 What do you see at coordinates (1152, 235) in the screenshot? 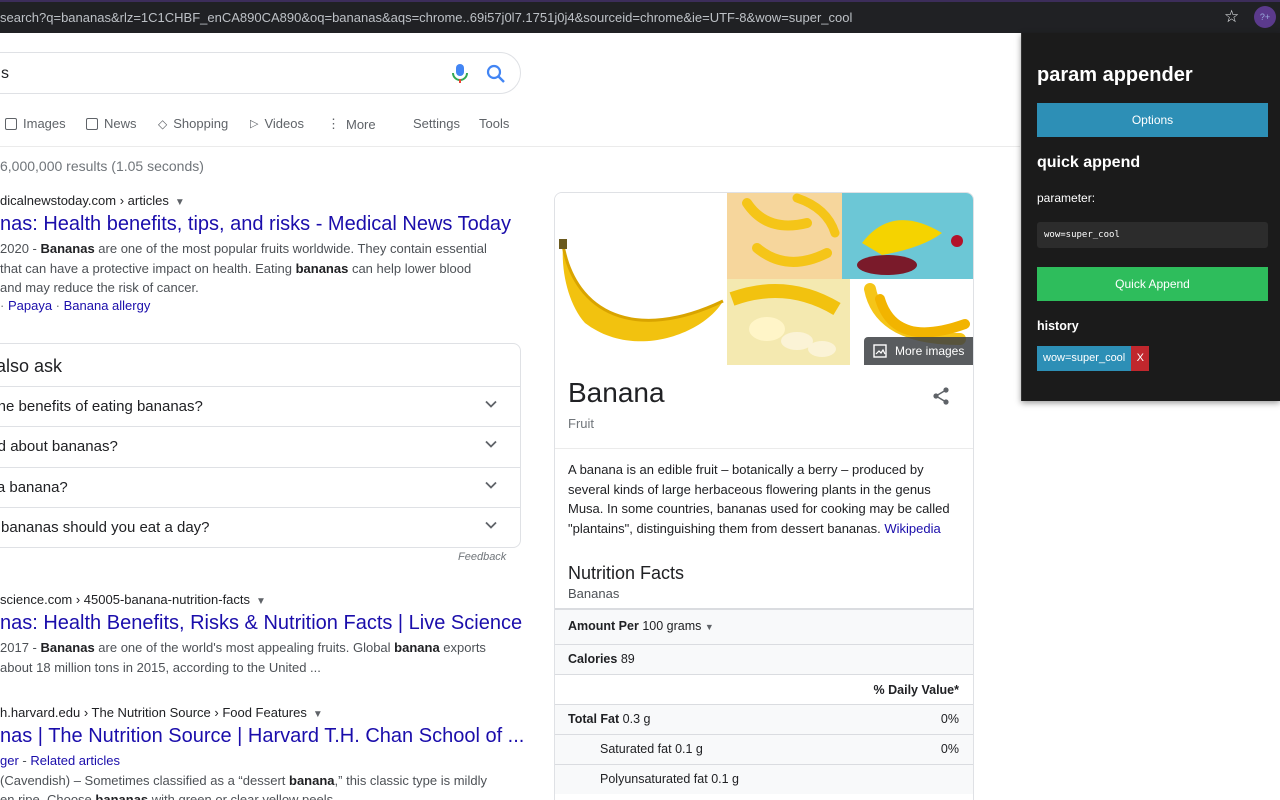
I see `parameter-input: wow=super_cool` at bounding box center [1152, 235].